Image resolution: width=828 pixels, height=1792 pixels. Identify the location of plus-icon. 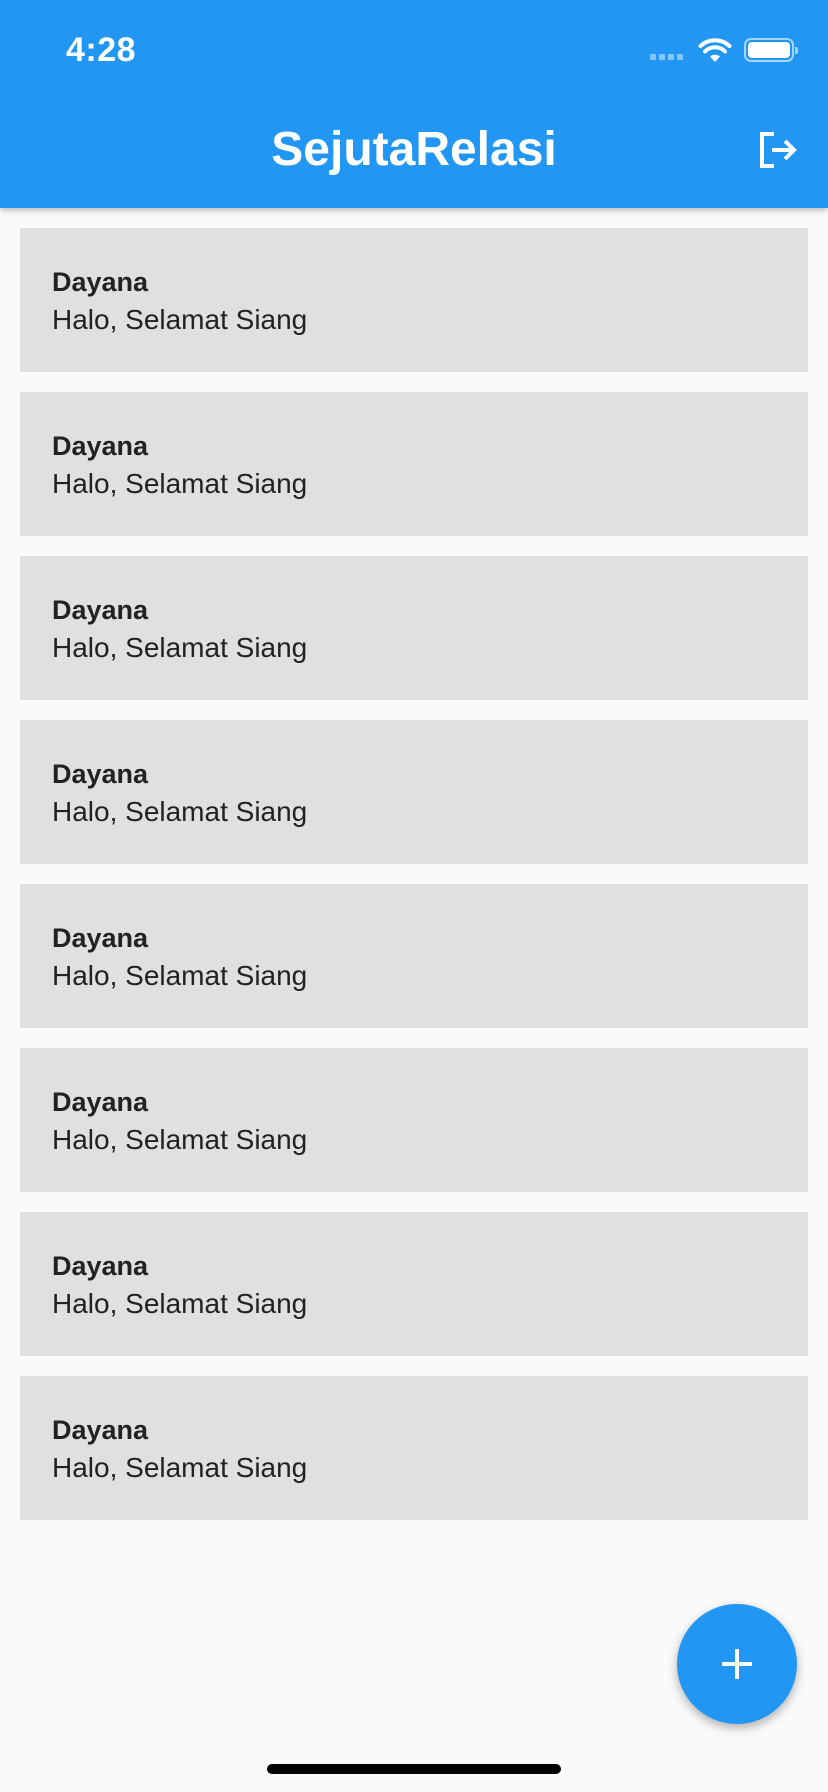
(737, 1664).